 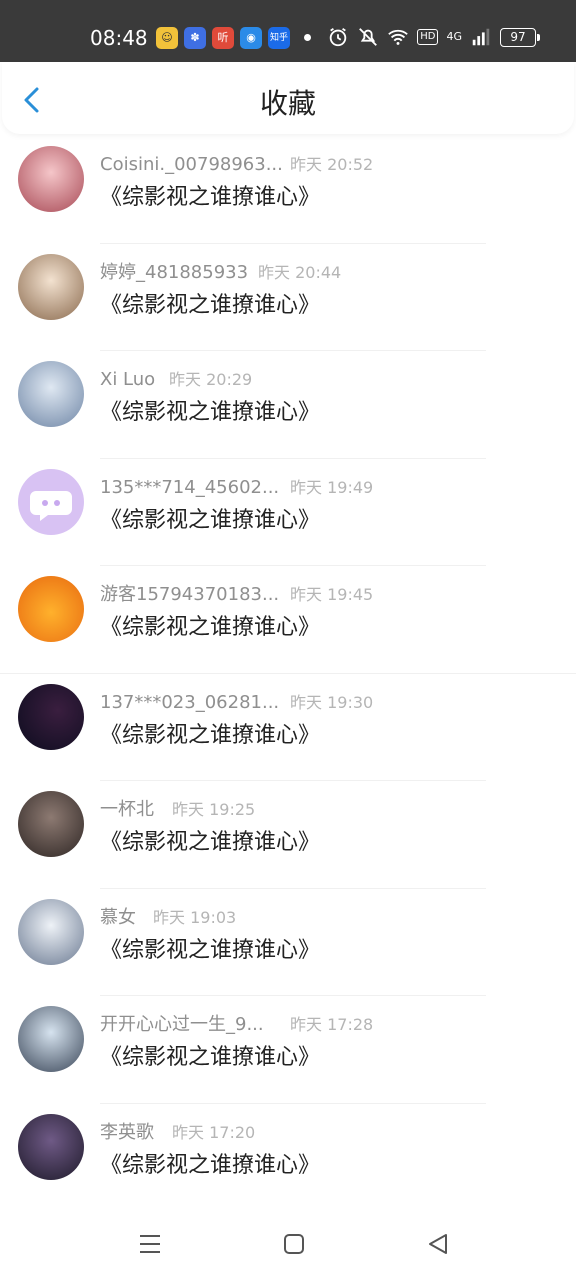 I want to click on timestamp: 昨天 19:03, so click(x=195, y=917).